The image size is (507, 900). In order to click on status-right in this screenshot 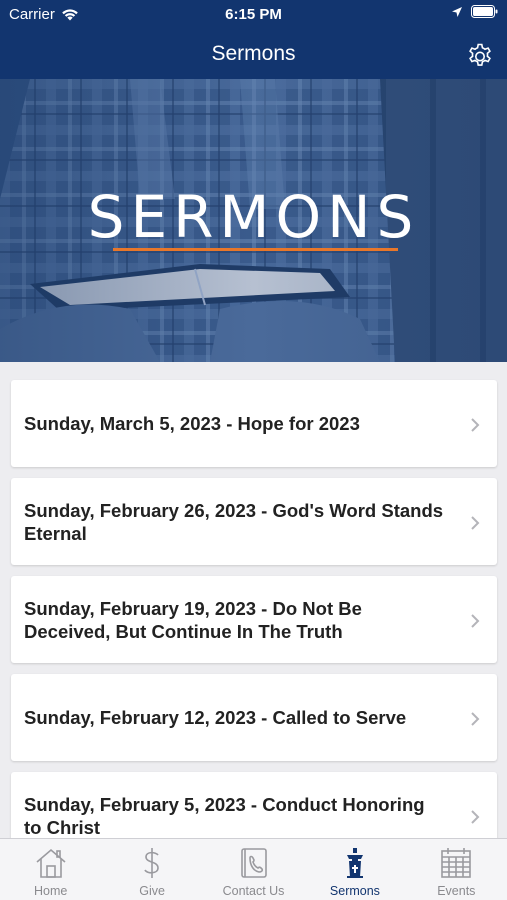, I will do `click(474, 11)`.